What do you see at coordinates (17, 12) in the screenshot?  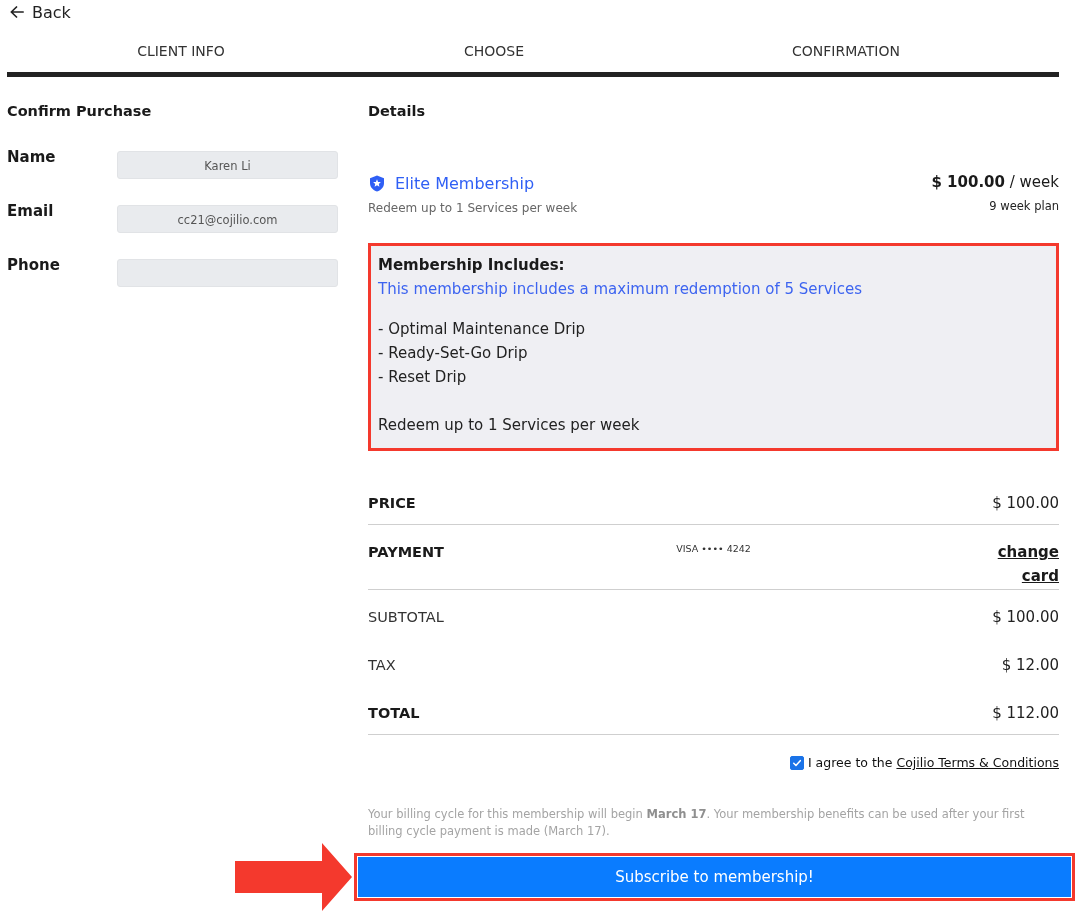 I see `back-arrow-icon` at bounding box center [17, 12].